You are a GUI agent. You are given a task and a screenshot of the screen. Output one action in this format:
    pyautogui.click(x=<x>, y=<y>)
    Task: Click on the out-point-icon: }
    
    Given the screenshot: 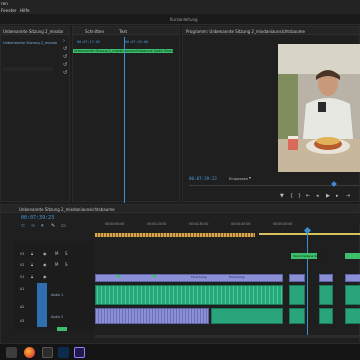 What is the action you would take?
    pyautogui.click(x=299, y=196)
    